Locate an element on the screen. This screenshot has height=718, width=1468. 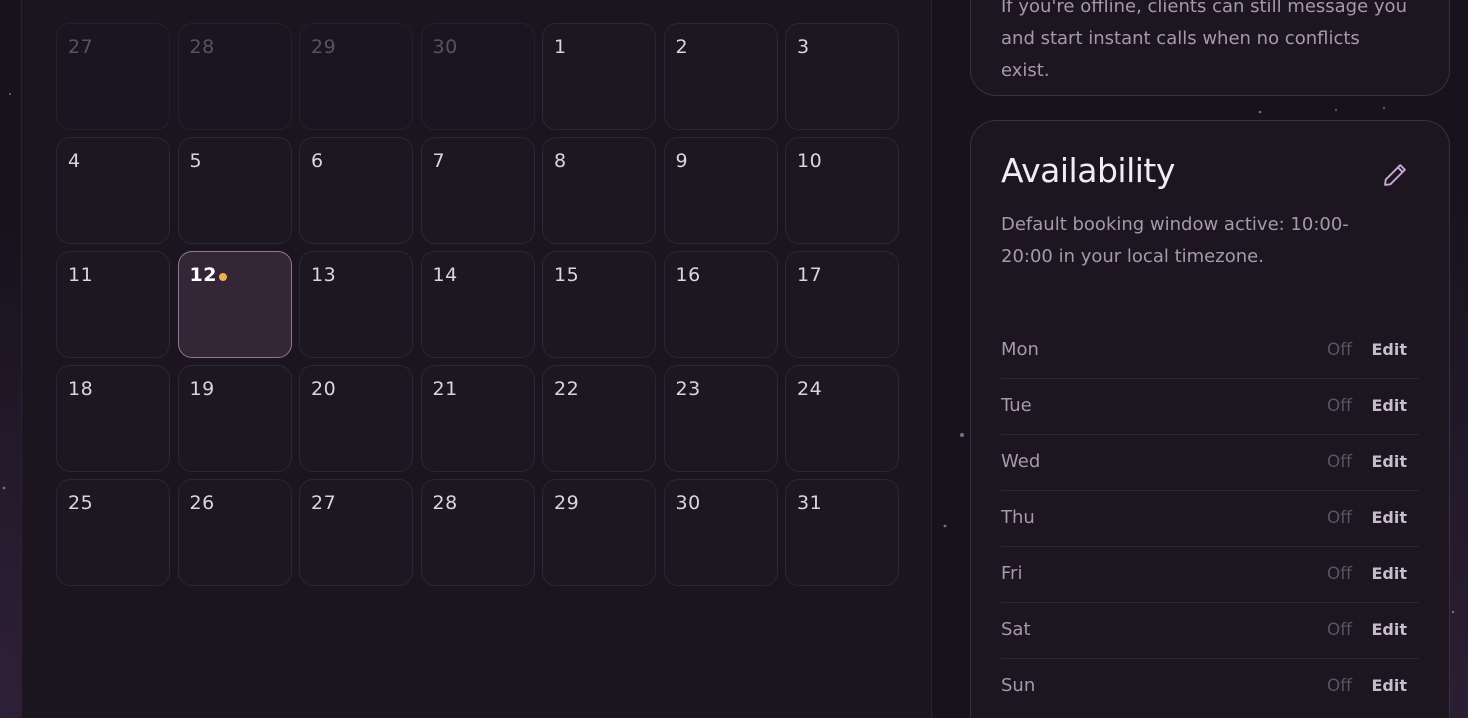
schedule-row-tue: Tue Off Edit is located at coordinates (1210, 407).